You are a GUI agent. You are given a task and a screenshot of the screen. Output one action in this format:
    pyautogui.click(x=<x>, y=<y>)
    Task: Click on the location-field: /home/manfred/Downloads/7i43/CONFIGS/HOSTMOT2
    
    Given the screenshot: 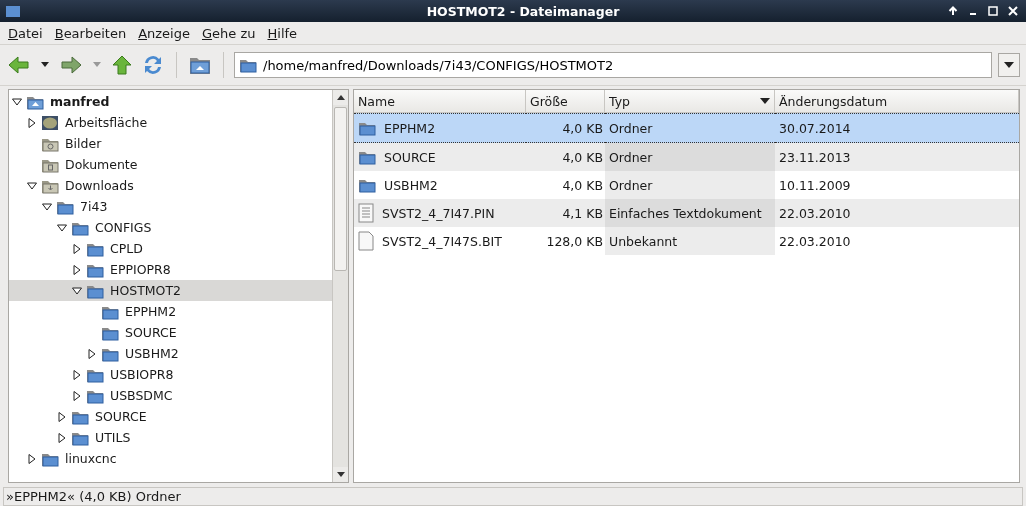 What is the action you would take?
    pyautogui.click(x=626, y=65)
    